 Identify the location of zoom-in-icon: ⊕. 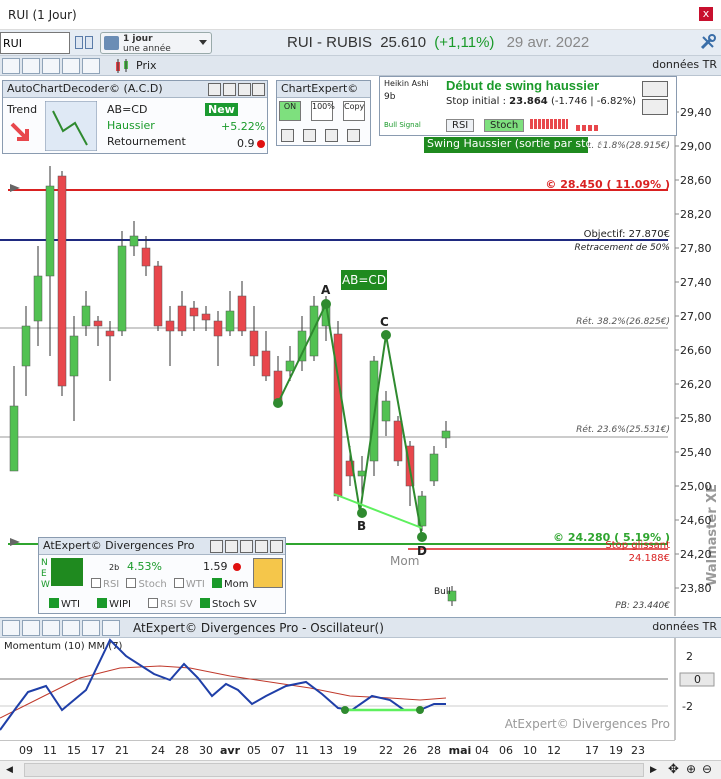
(691, 769).